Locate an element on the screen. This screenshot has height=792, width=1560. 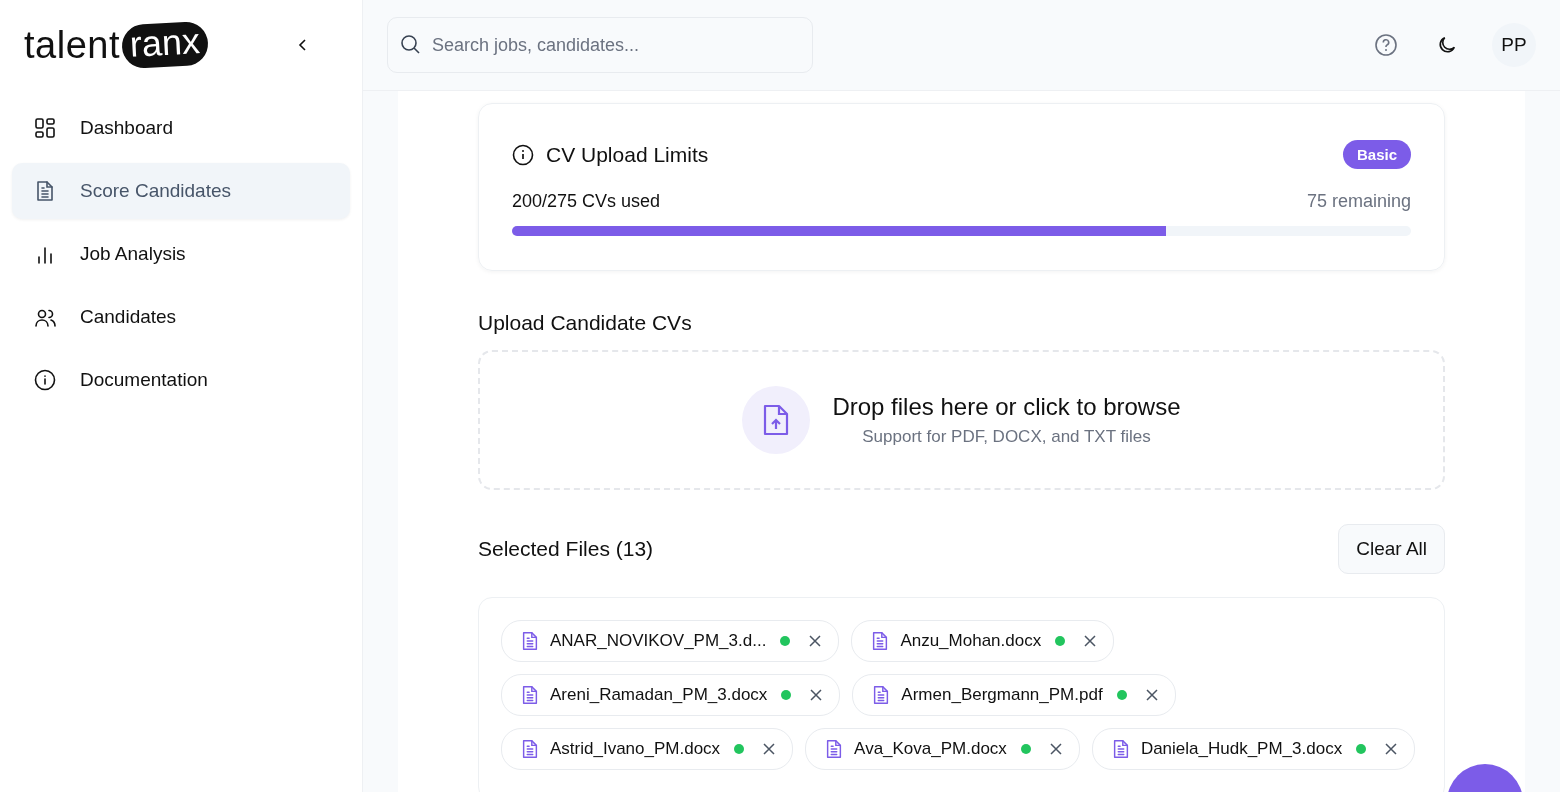
sidebar-item: Score Candidates is located at coordinates (181, 191).